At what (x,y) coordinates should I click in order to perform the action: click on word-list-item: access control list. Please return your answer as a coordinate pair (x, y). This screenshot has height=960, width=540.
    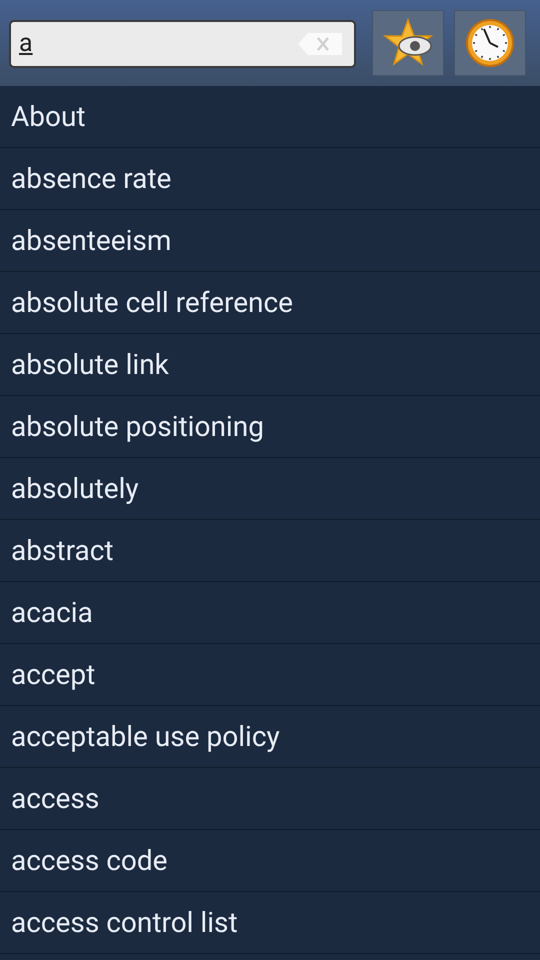
    Looking at the image, I should click on (270, 923).